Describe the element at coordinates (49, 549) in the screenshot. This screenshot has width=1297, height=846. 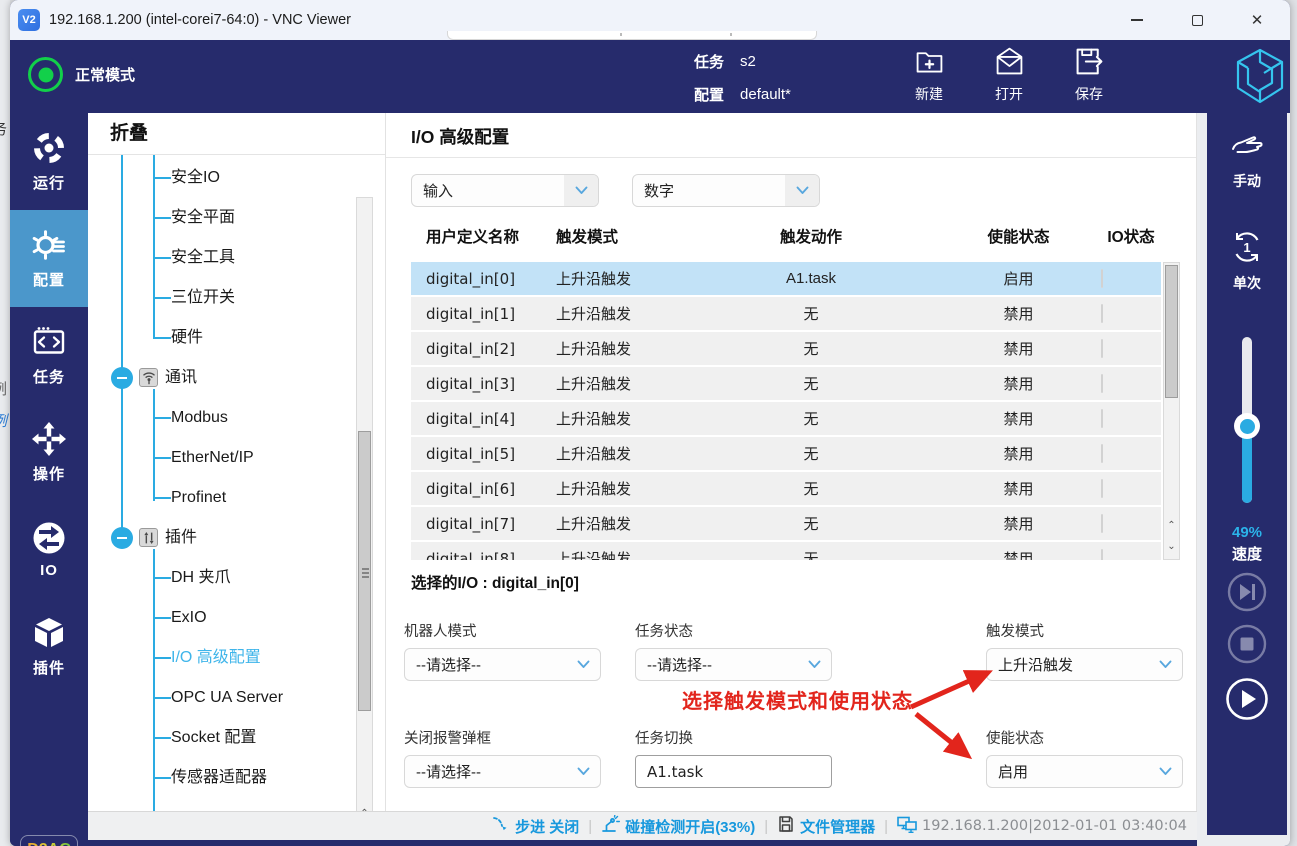
I see `sidenav-item-IO: IO` at that location.